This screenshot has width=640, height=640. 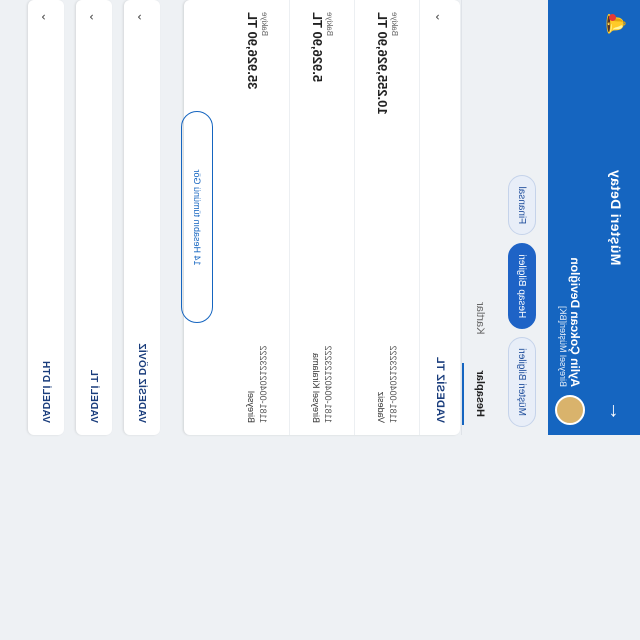 I want to click on account-label: Bireysel Kiralama, so click(x=316, y=387).